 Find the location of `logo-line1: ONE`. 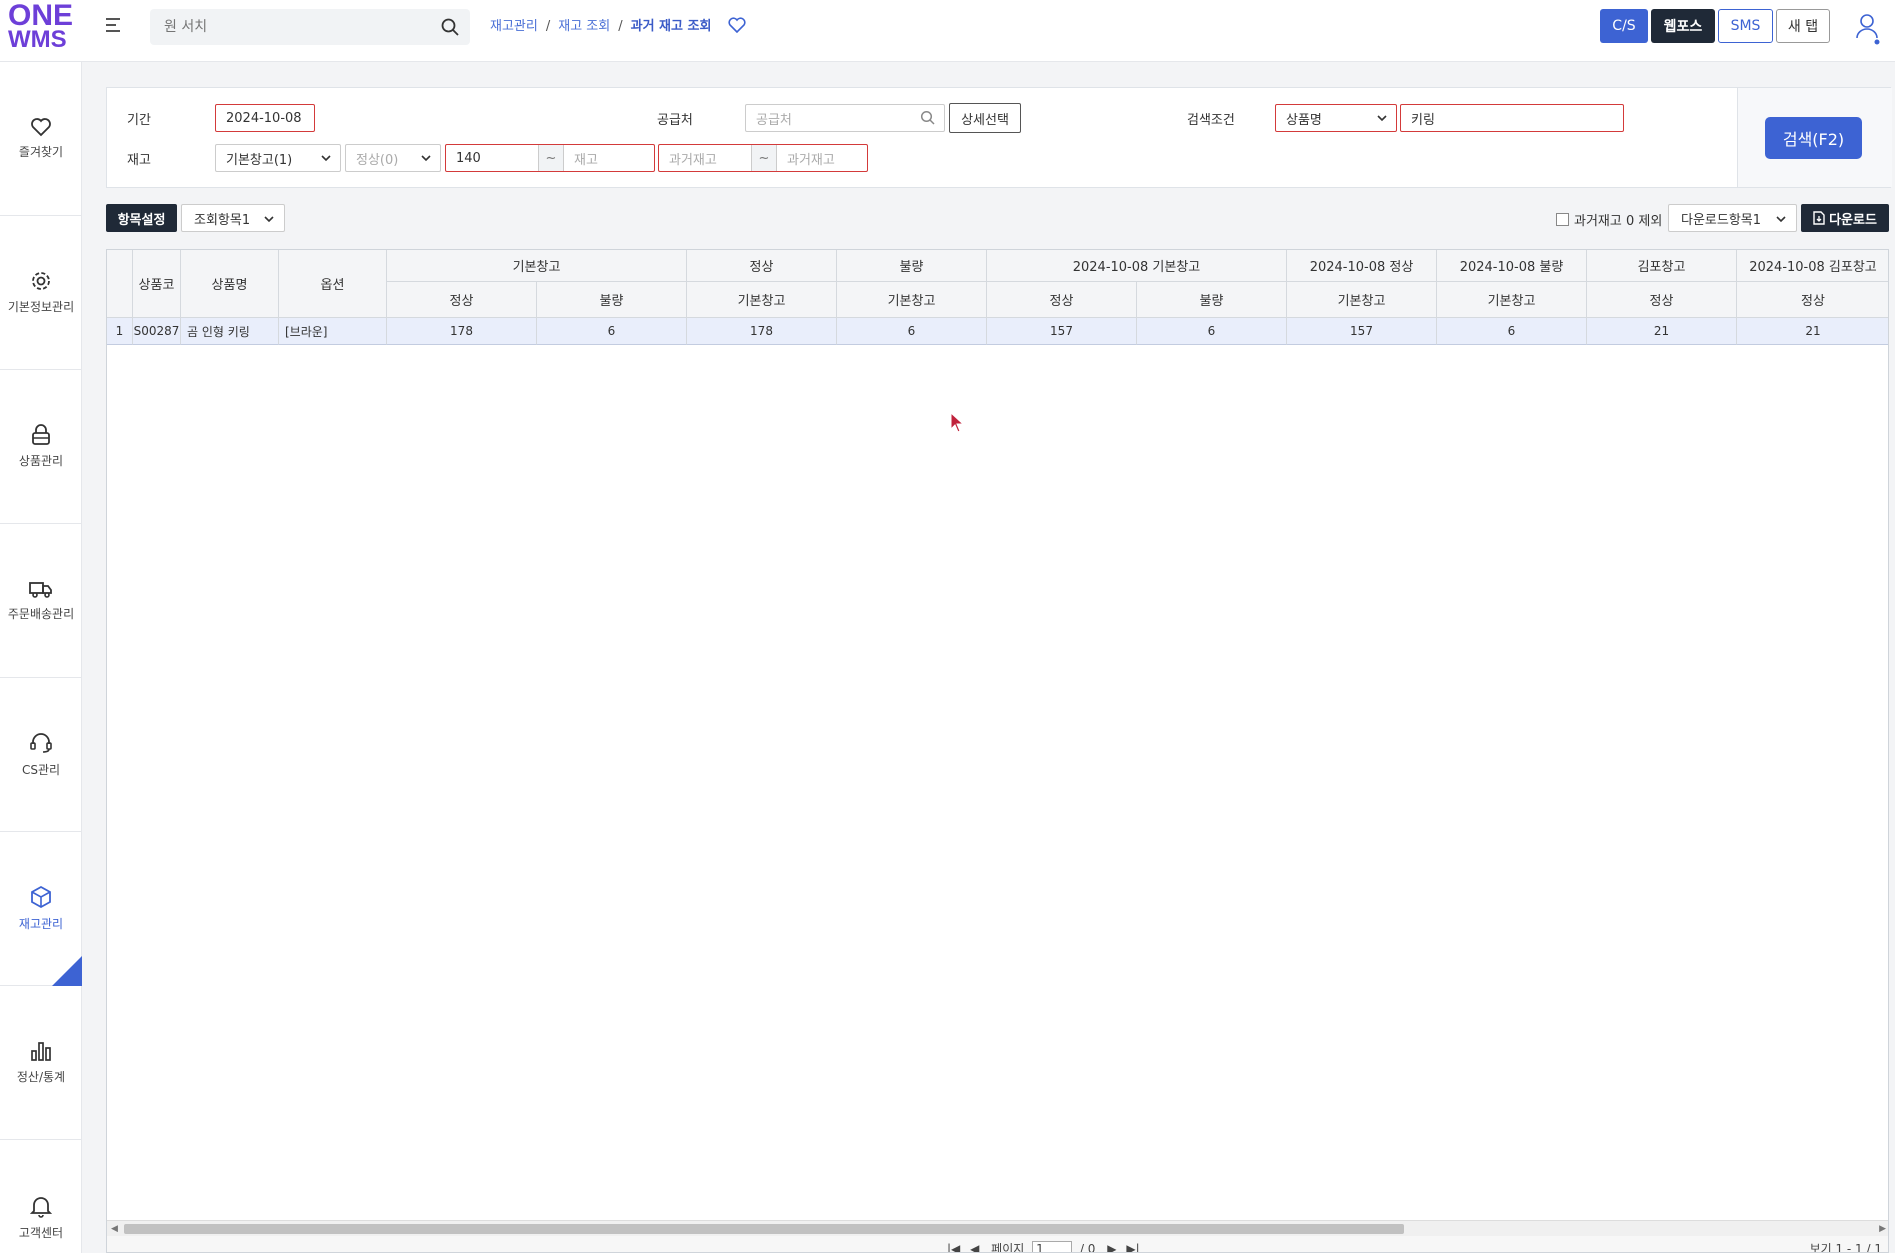

logo-line1: ONE is located at coordinates (41, 16).